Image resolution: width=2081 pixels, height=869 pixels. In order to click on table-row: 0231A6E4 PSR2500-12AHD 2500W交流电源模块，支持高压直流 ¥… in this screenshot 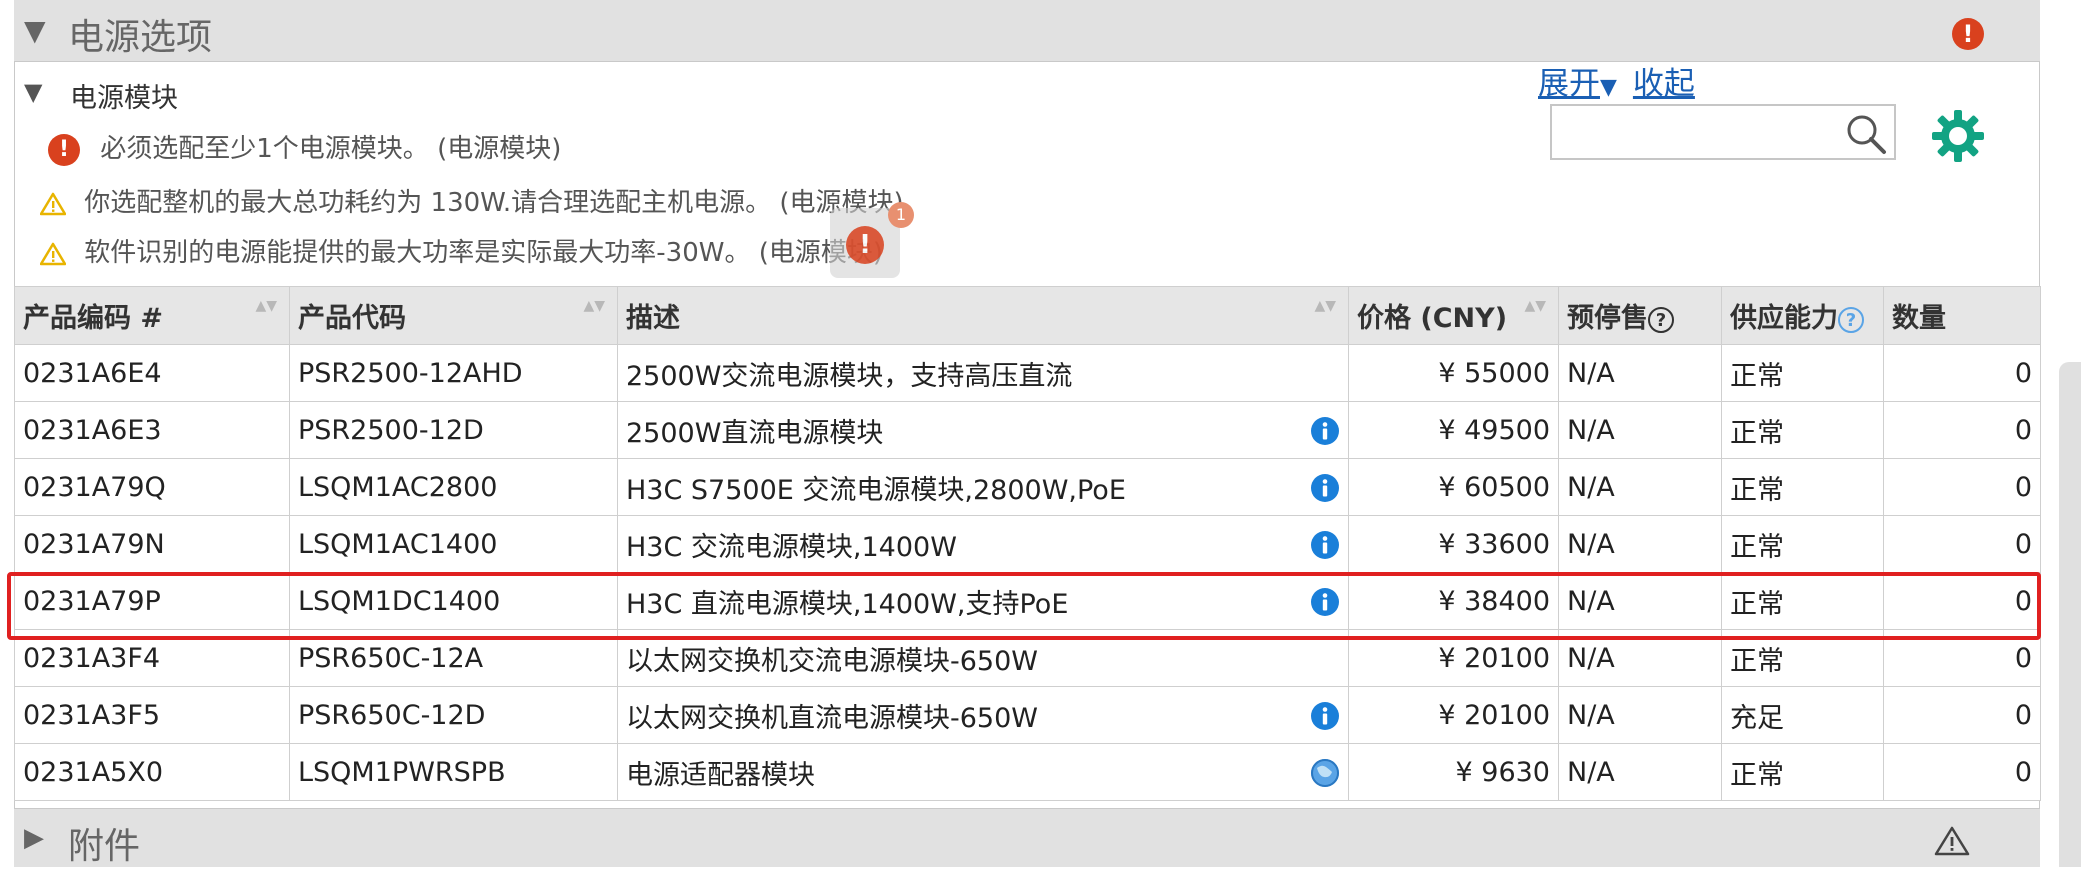, I will do `click(1027, 373)`.